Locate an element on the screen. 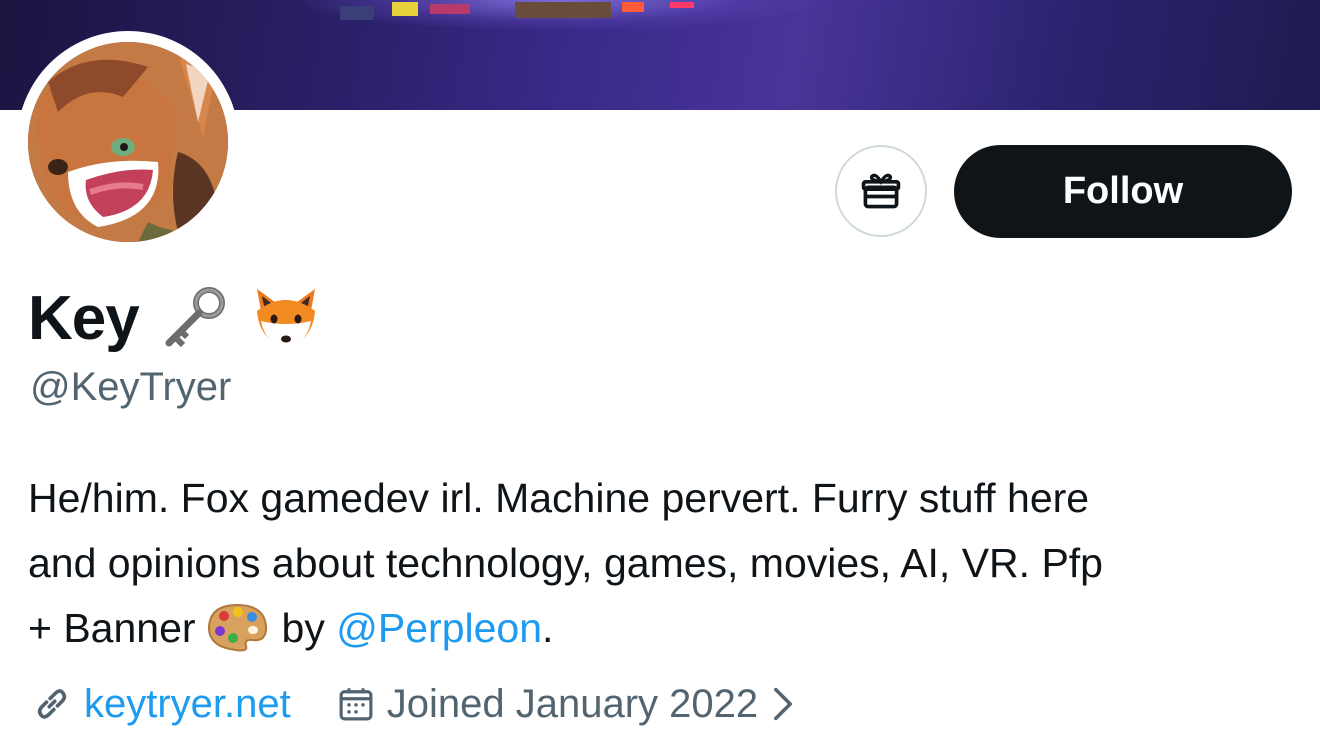 The image size is (1320, 748). profile-meta: keytryer.net Joined January 2022 is located at coordinates (412, 704).